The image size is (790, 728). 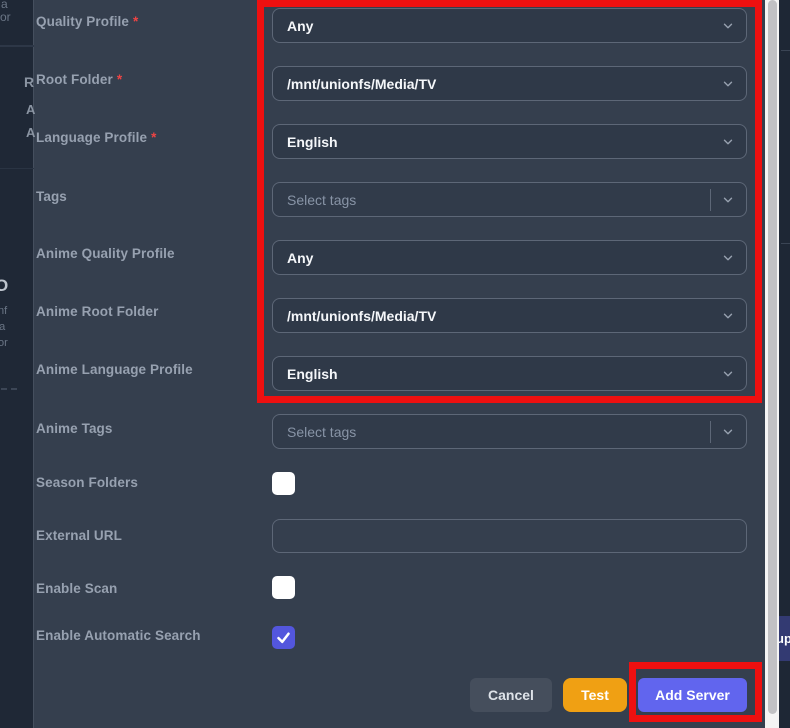 What do you see at coordinates (283, 587) in the screenshot?
I see `enable-scan-checkbox` at bounding box center [283, 587].